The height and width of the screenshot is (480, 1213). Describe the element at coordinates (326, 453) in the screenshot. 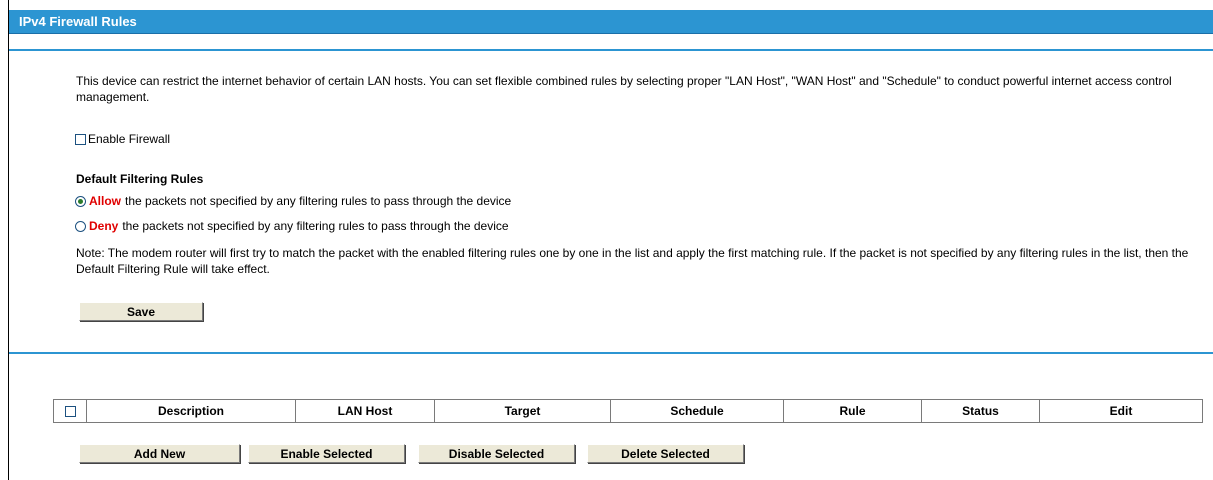

I see `enable-selected-button: Enable Selected` at that location.